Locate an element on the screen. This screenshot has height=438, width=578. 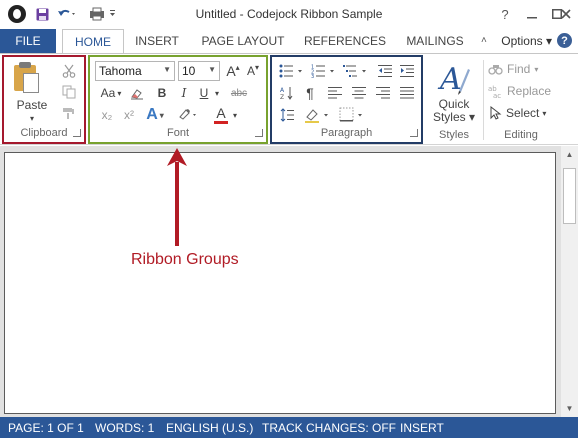
grow-font-icon: ▴ is located at coordinates (237, 67).